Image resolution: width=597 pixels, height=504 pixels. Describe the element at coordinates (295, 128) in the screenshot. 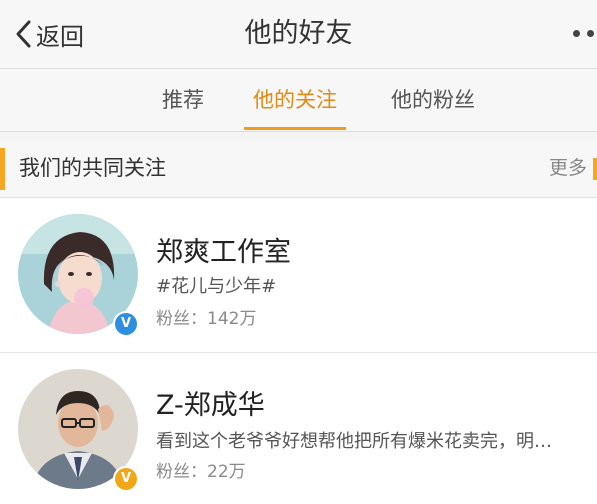

I see `active-tab-indicator` at that location.